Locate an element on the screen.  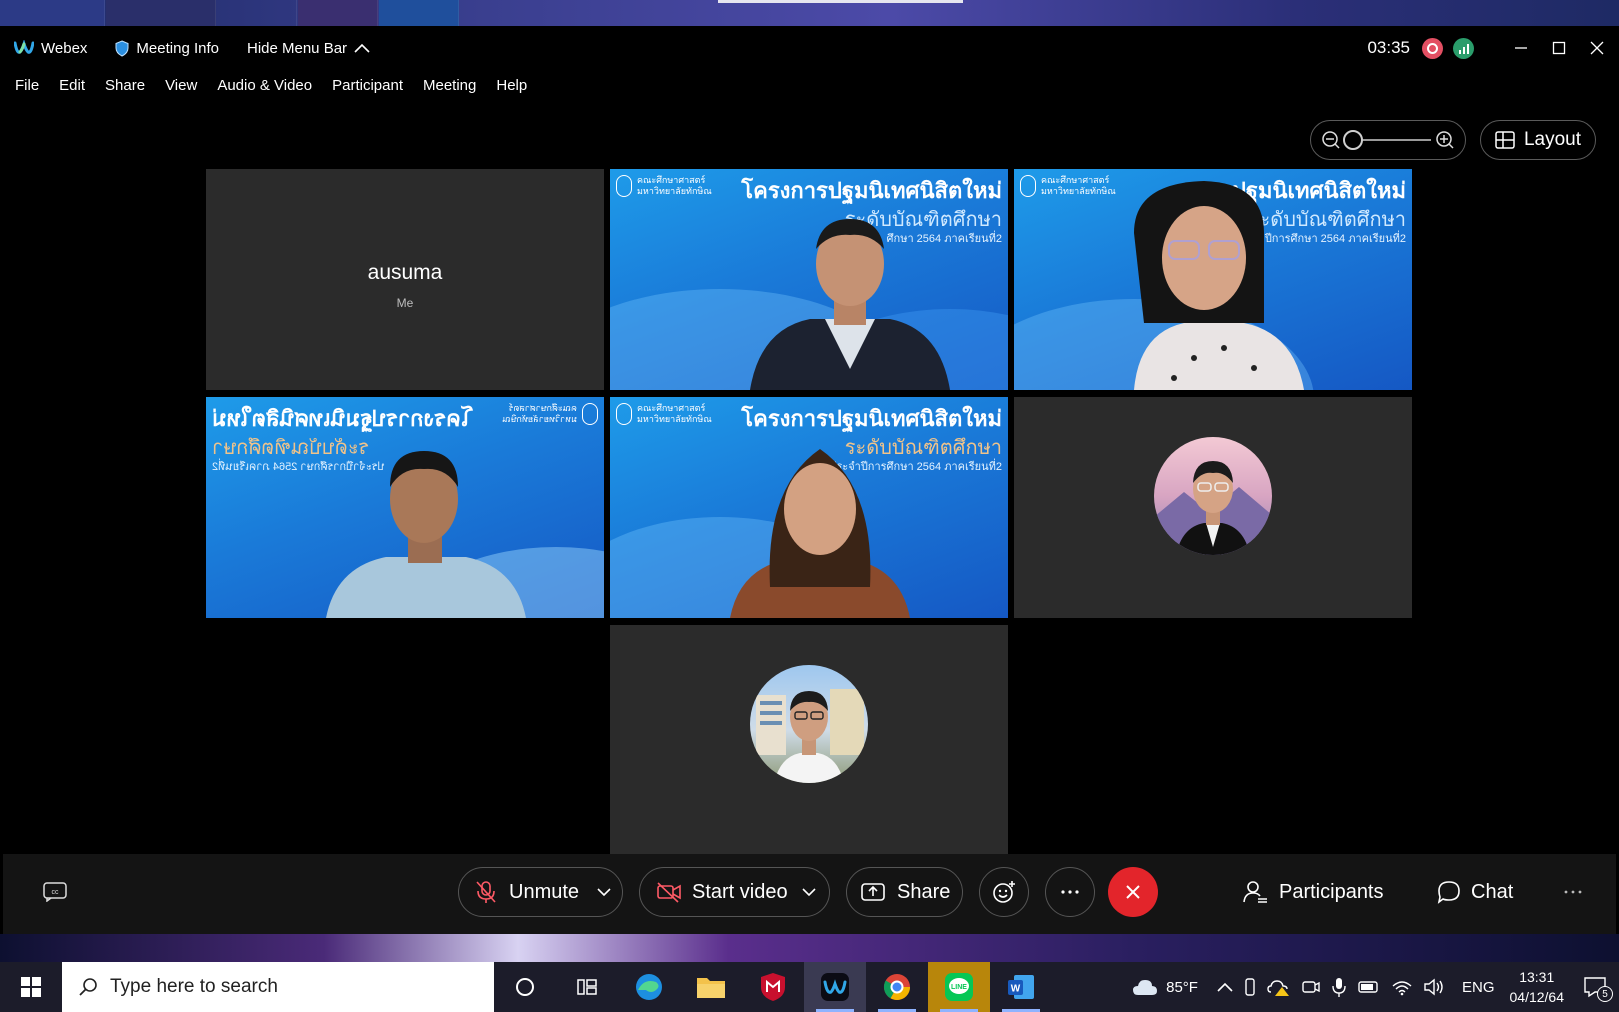
mcafee-shield-icon is located at coordinates (773, 987).